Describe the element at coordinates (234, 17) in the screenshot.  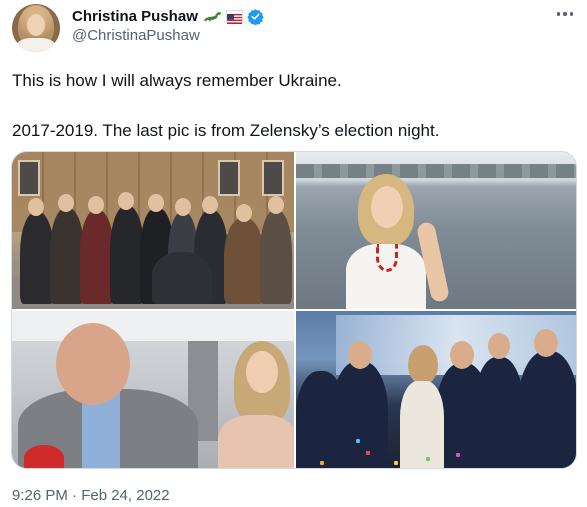
I see `us-flag-icon` at that location.